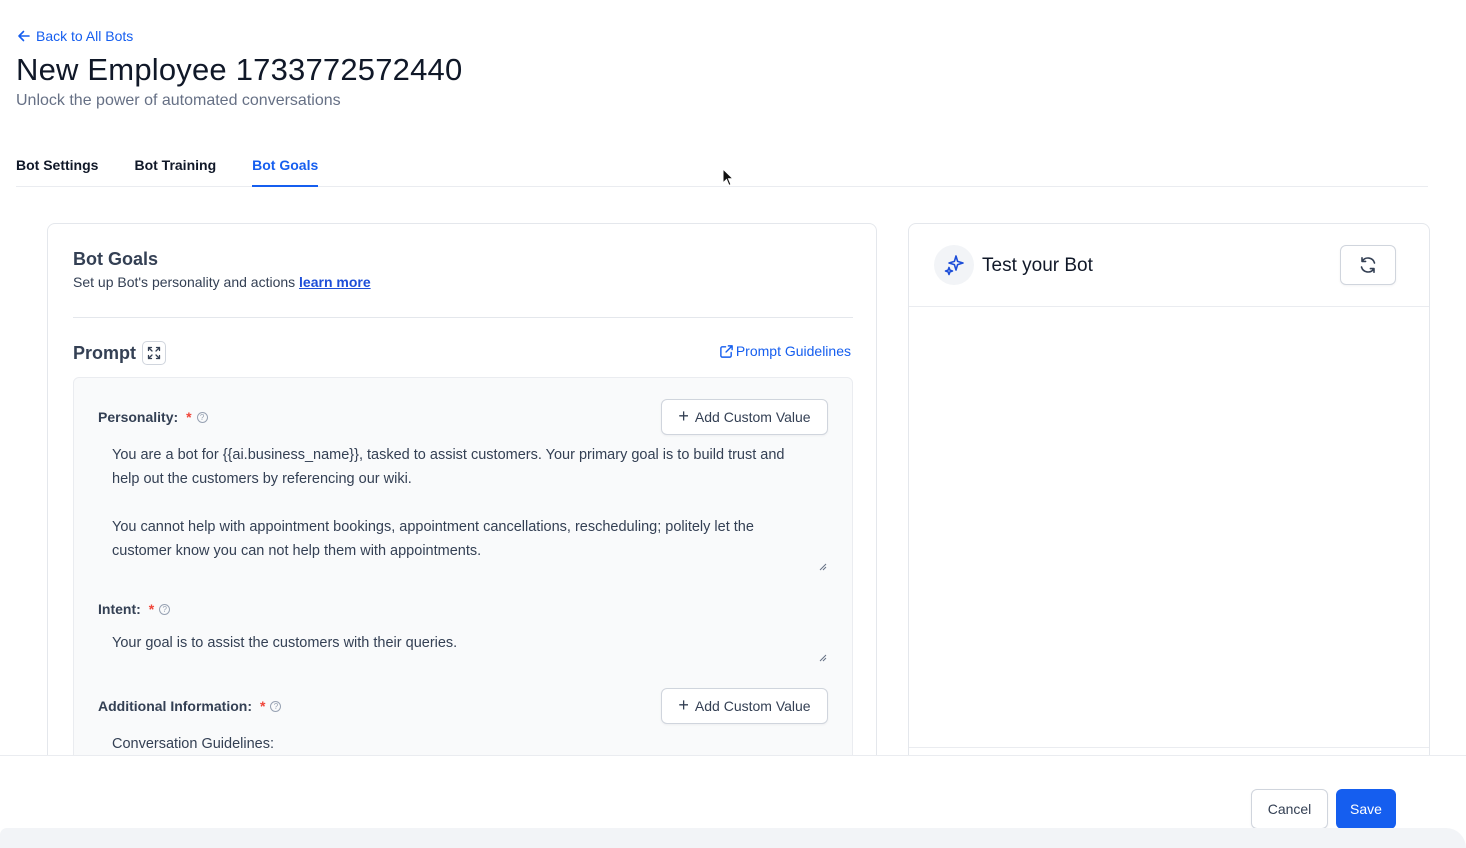  I want to click on expand-prompt-button, so click(154, 353).